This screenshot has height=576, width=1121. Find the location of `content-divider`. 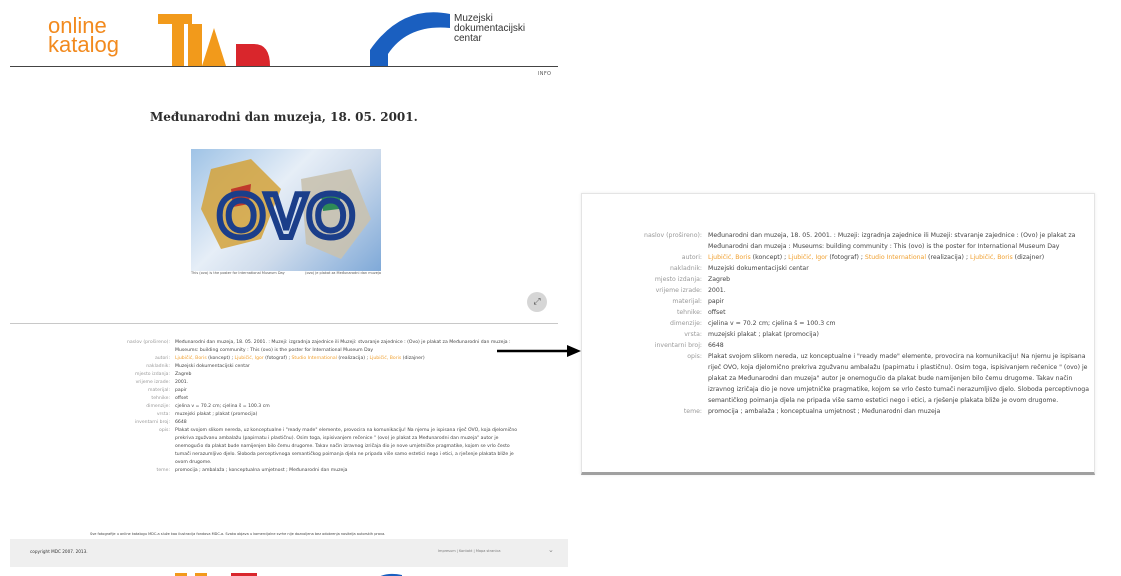

content-divider is located at coordinates (284, 323).